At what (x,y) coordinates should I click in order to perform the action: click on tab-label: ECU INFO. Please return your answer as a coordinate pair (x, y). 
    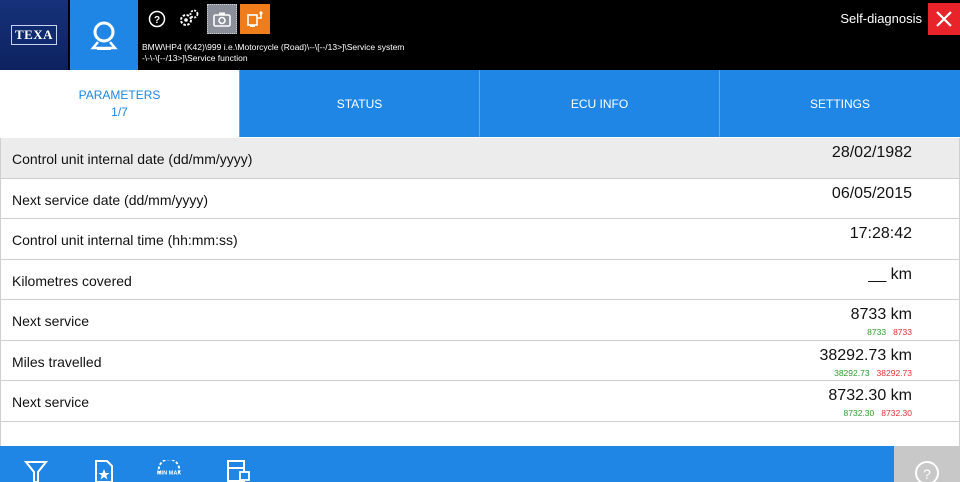
    Looking at the image, I should click on (599, 103).